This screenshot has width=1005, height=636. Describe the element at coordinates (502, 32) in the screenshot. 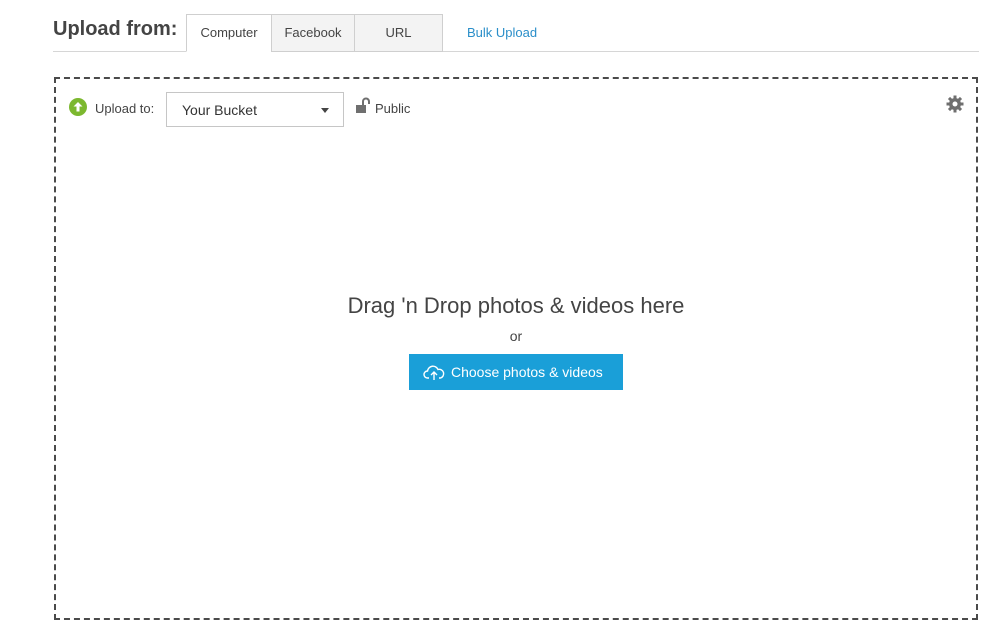

I see `bulk-upload-link: Bulk Upload` at that location.